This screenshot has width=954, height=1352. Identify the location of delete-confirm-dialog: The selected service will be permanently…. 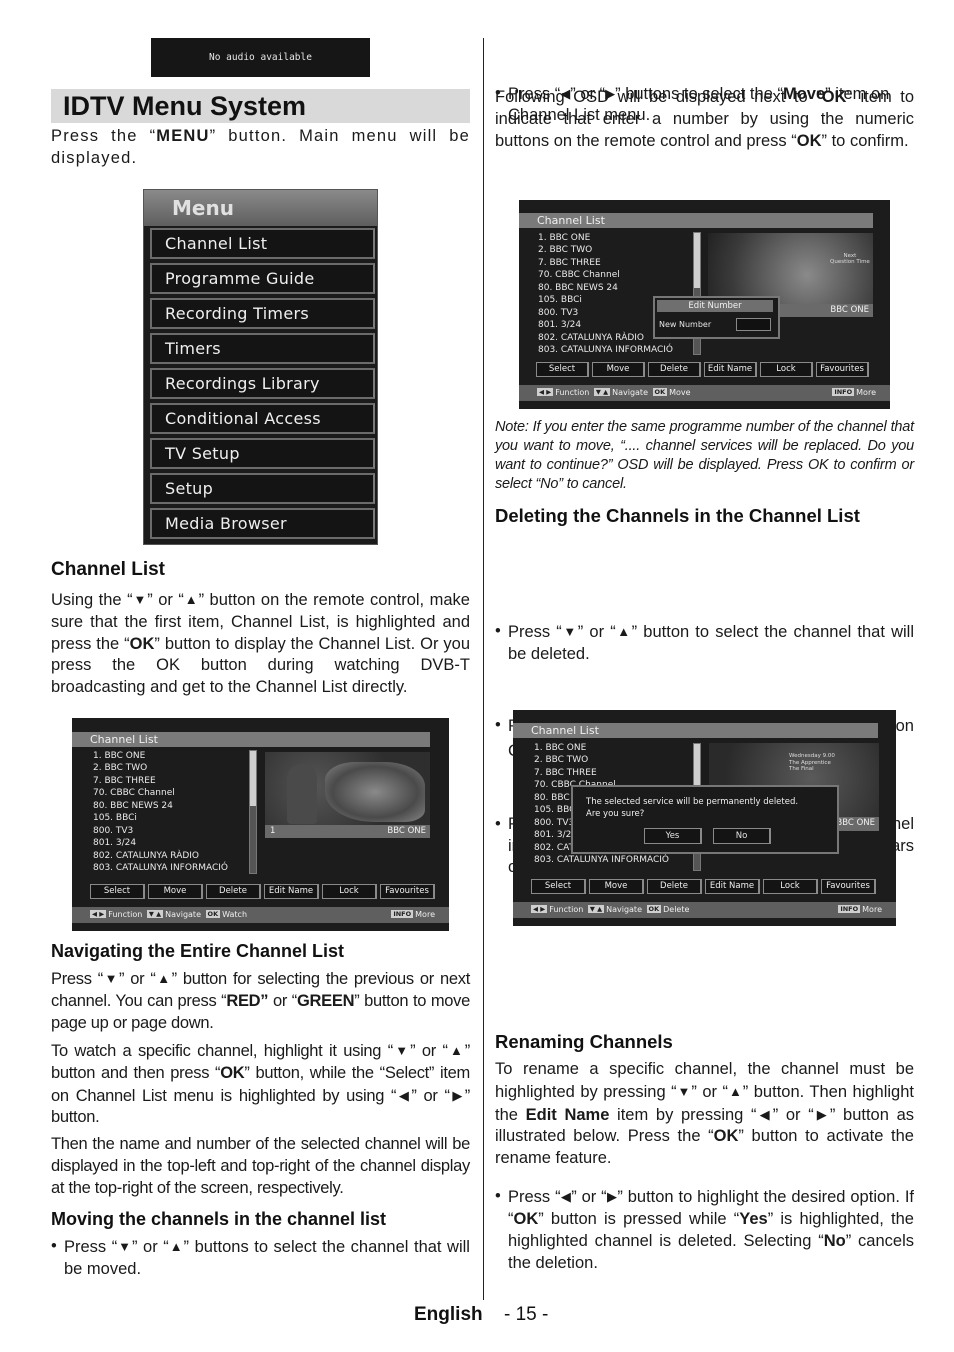
(705, 819).